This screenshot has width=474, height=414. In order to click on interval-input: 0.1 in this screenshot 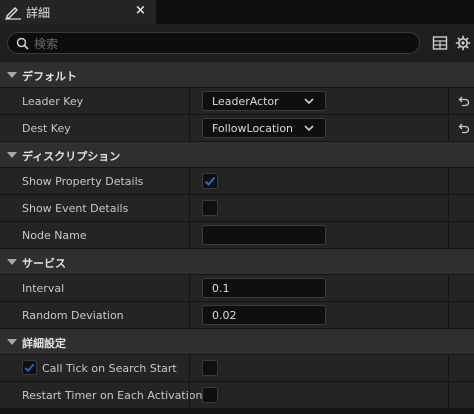, I will do `click(264, 288)`.